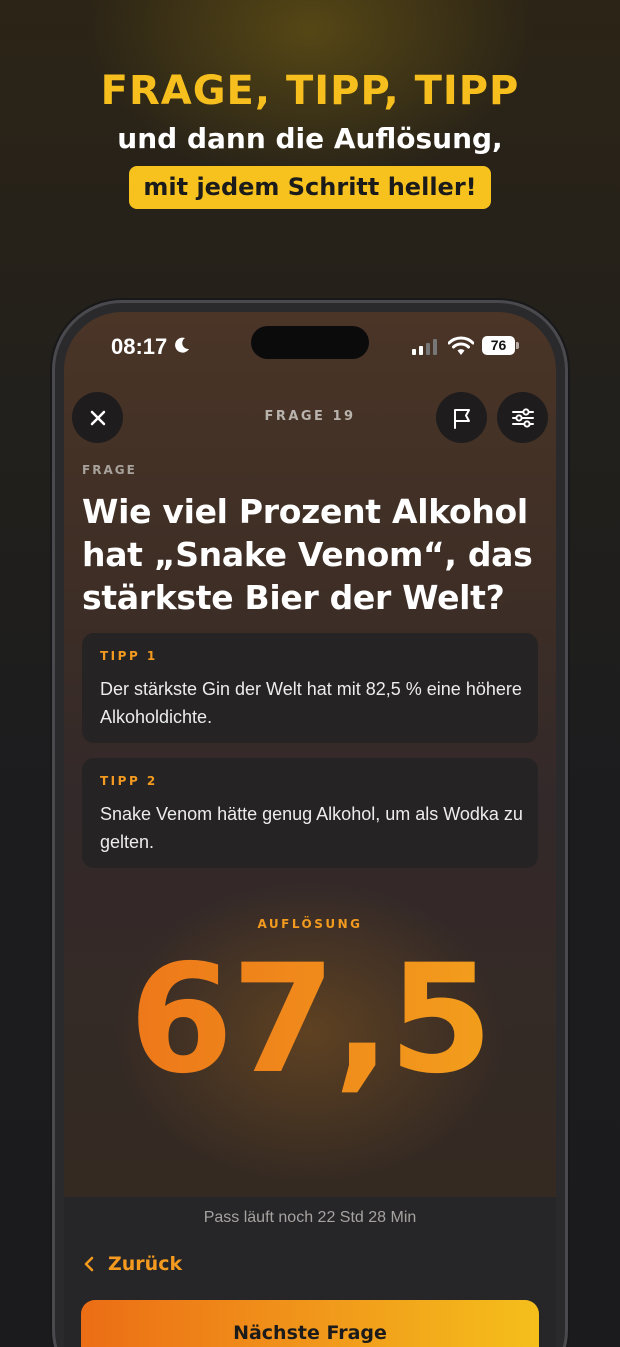 This screenshot has width=620, height=1347. Describe the element at coordinates (517, 345) in the screenshot. I see `battery-tip` at that location.